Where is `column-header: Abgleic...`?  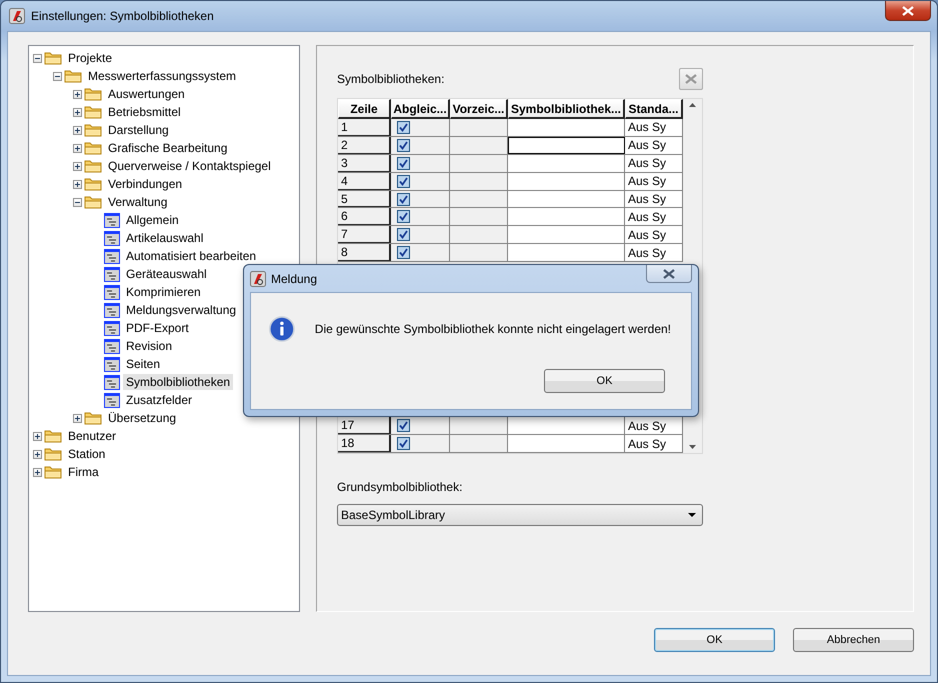 column-header: Abgleic... is located at coordinates (420, 109).